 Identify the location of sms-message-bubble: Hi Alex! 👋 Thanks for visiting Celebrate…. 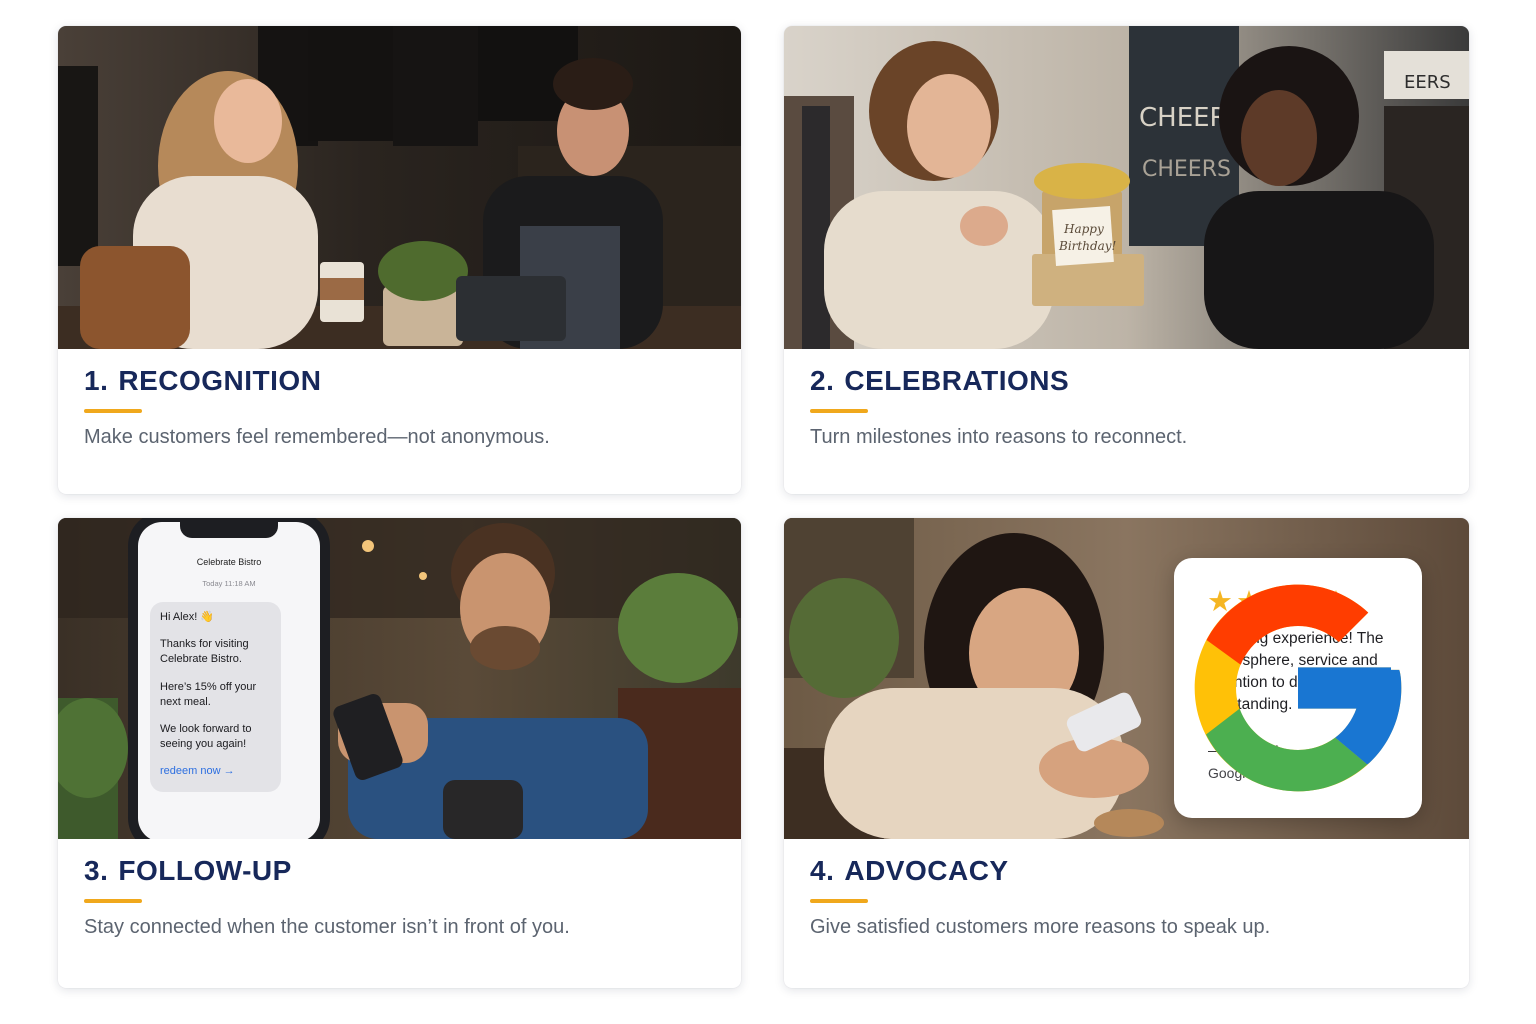
(215, 697).